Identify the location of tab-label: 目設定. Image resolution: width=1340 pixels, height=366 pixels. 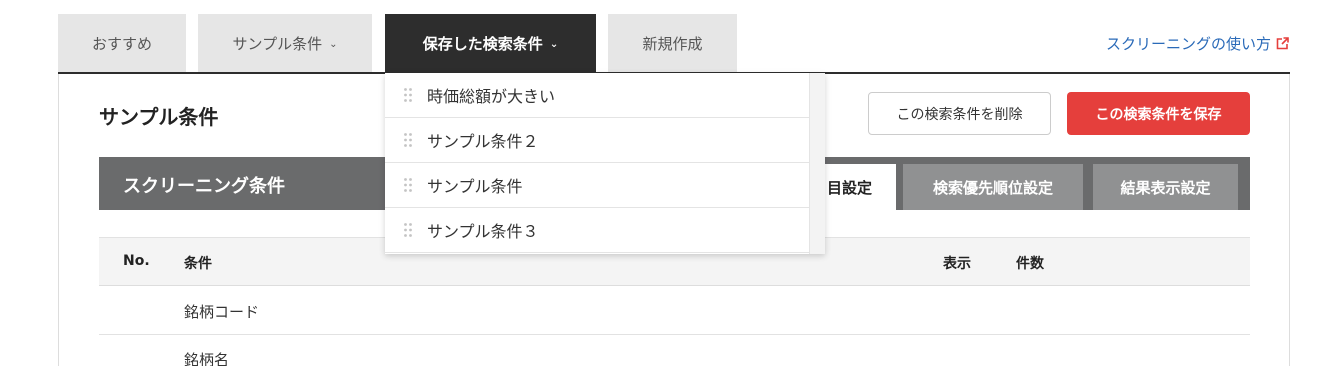
(849, 187).